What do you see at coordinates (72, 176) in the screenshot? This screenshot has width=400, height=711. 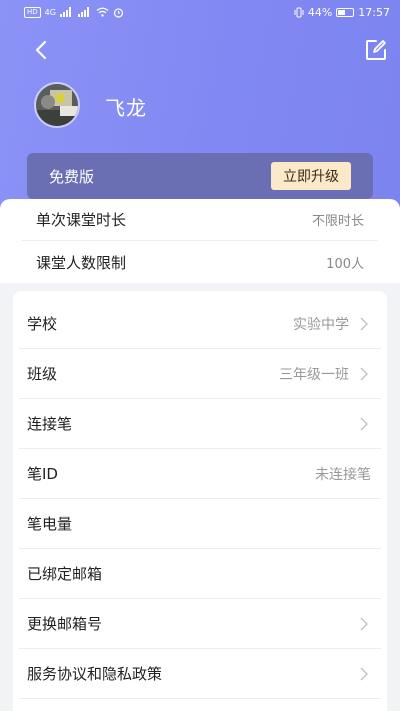 I see `plan-name: 免费版` at bounding box center [72, 176].